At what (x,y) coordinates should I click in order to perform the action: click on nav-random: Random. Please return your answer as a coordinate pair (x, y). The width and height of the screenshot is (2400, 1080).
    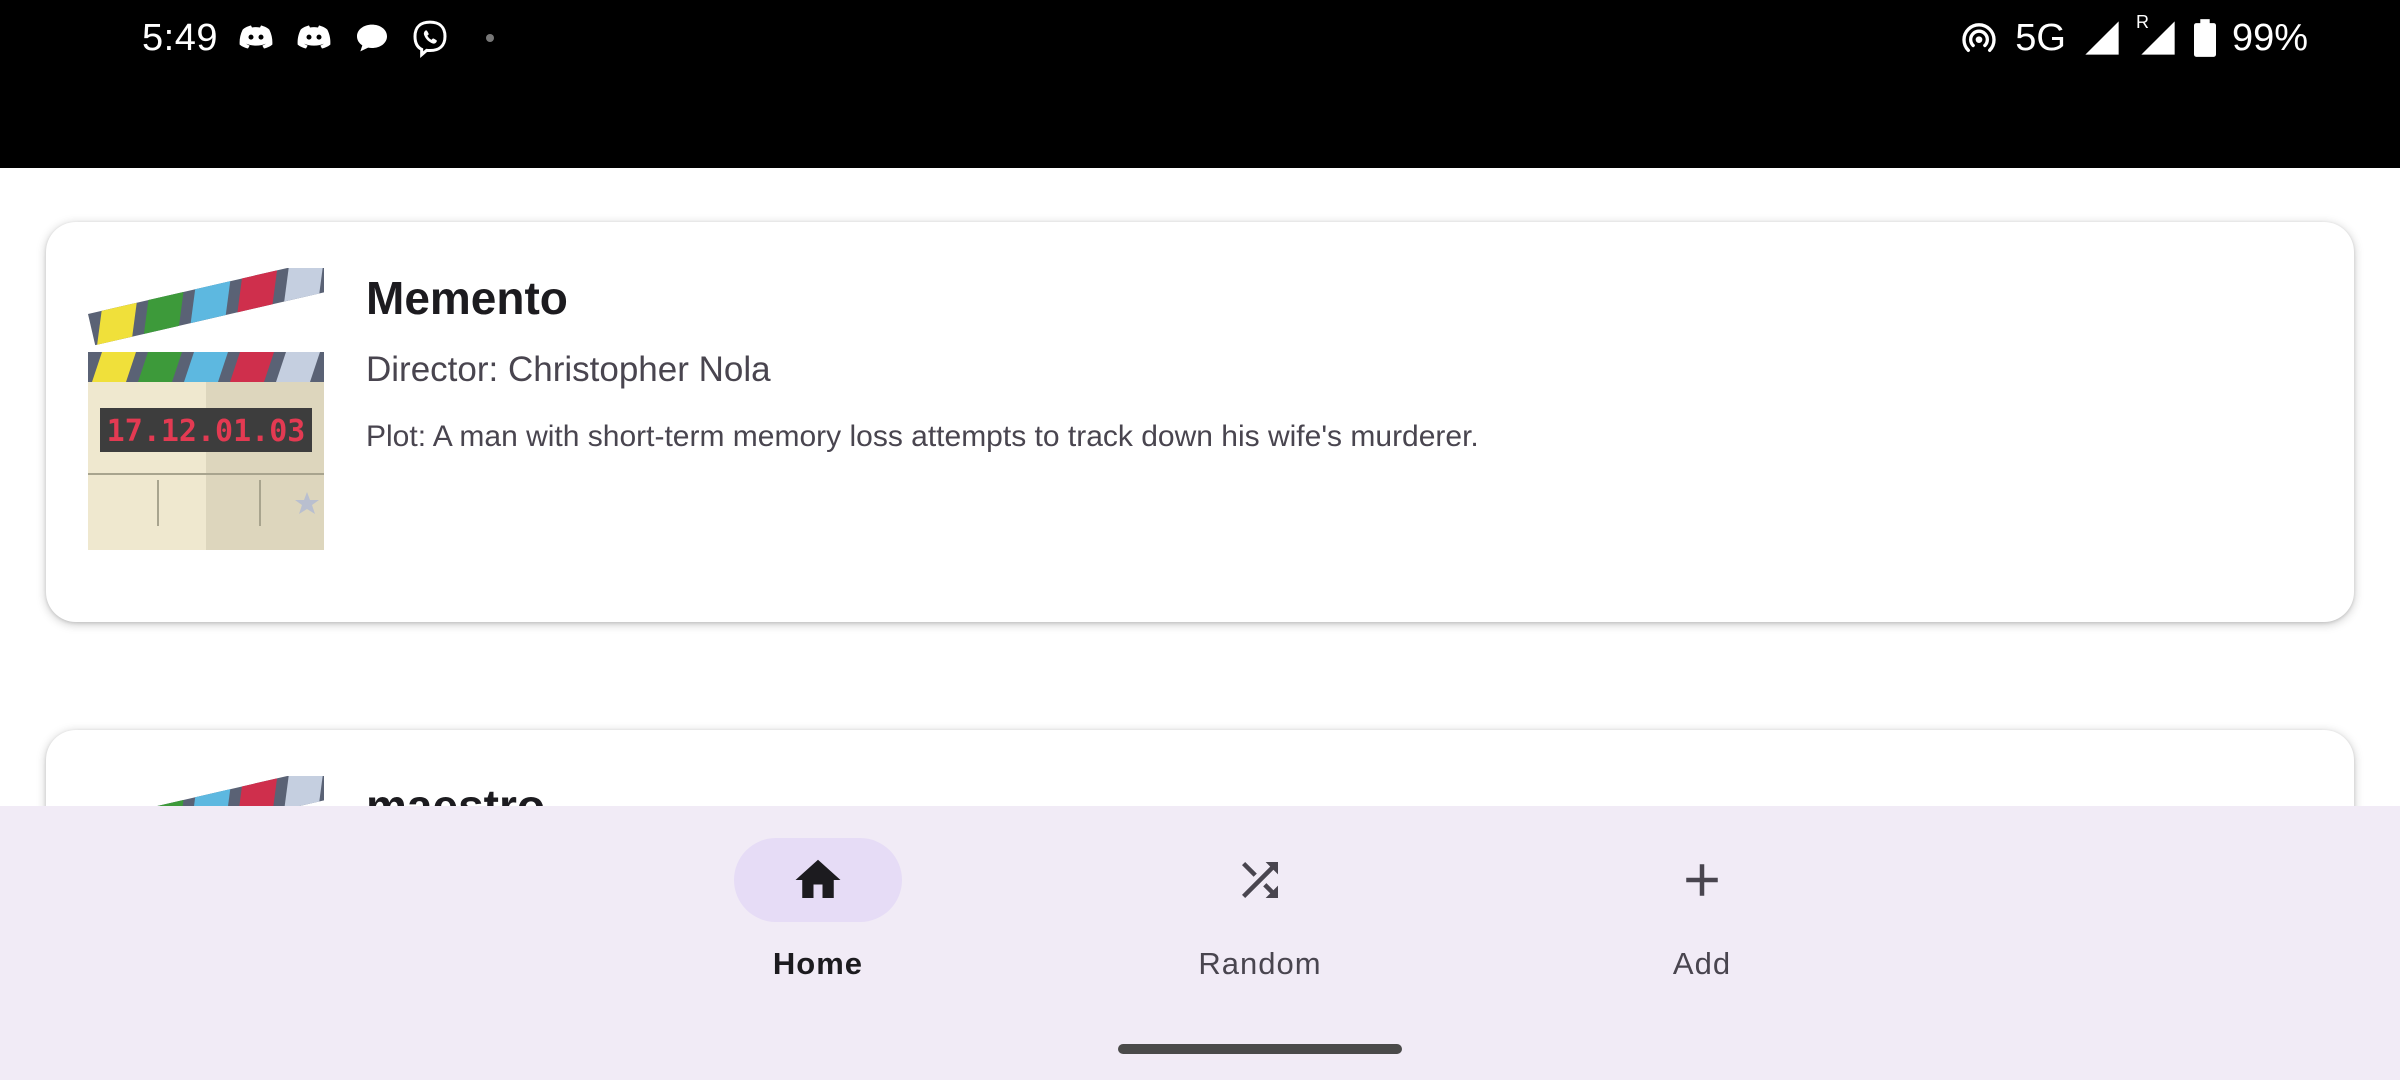
    Looking at the image, I should click on (1260, 918).